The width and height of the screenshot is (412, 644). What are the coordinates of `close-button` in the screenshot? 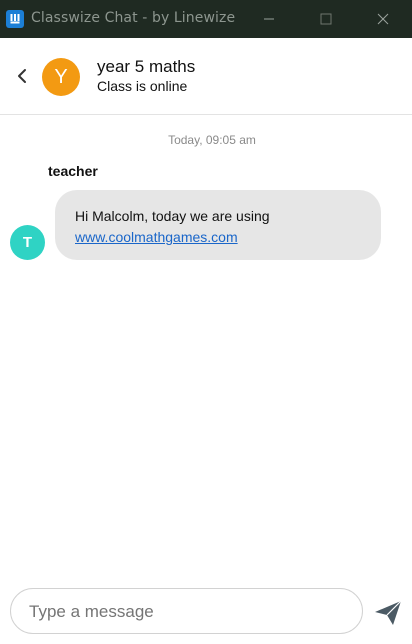 It's located at (383, 19).